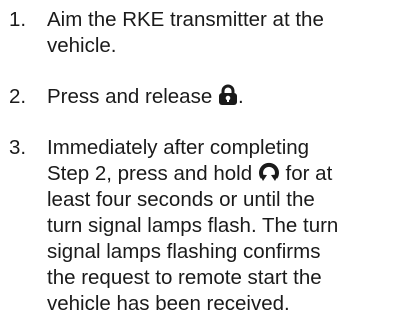 Image resolution: width=395 pixels, height=317 pixels. I want to click on step-number: 2., so click(18, 96).